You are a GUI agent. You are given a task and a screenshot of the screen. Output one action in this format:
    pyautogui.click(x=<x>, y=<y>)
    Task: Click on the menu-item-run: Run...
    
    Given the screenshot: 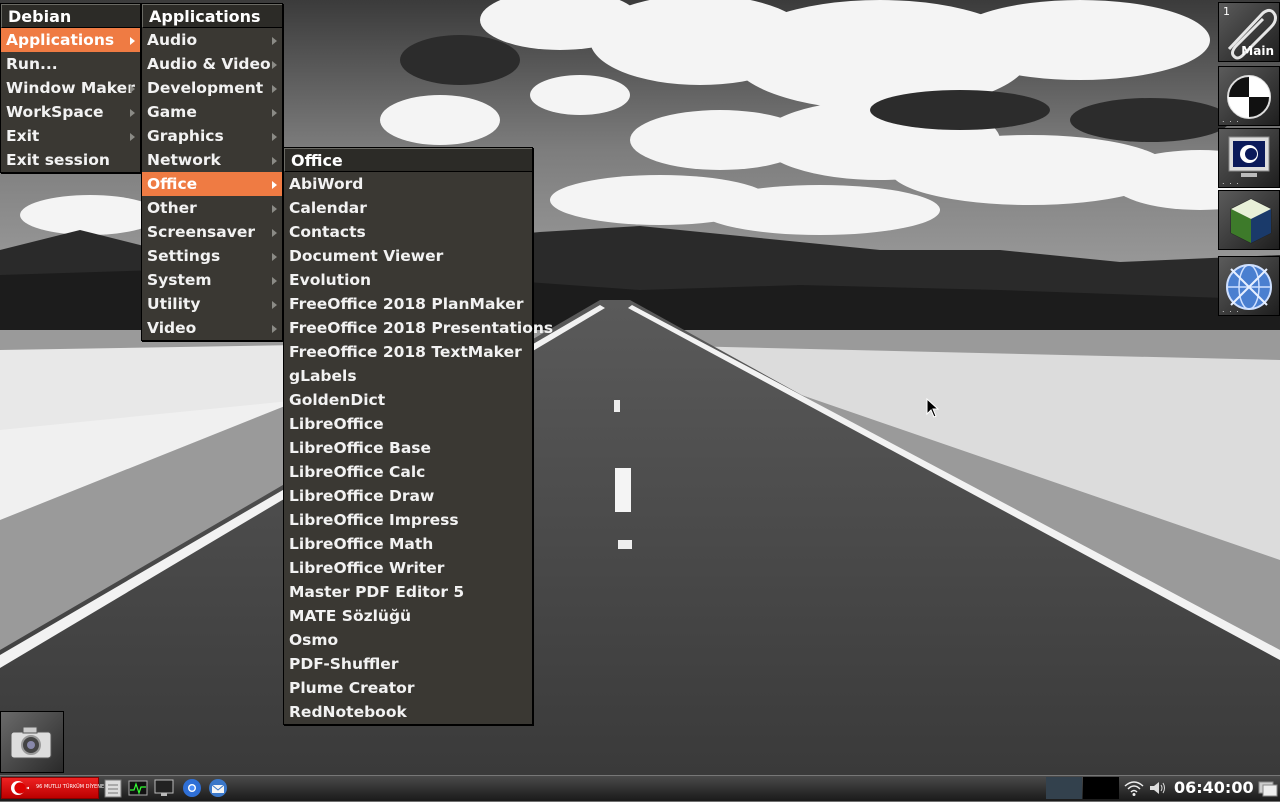 What is the action you would take?
    pyautogui.click(x=70, y=64)
    